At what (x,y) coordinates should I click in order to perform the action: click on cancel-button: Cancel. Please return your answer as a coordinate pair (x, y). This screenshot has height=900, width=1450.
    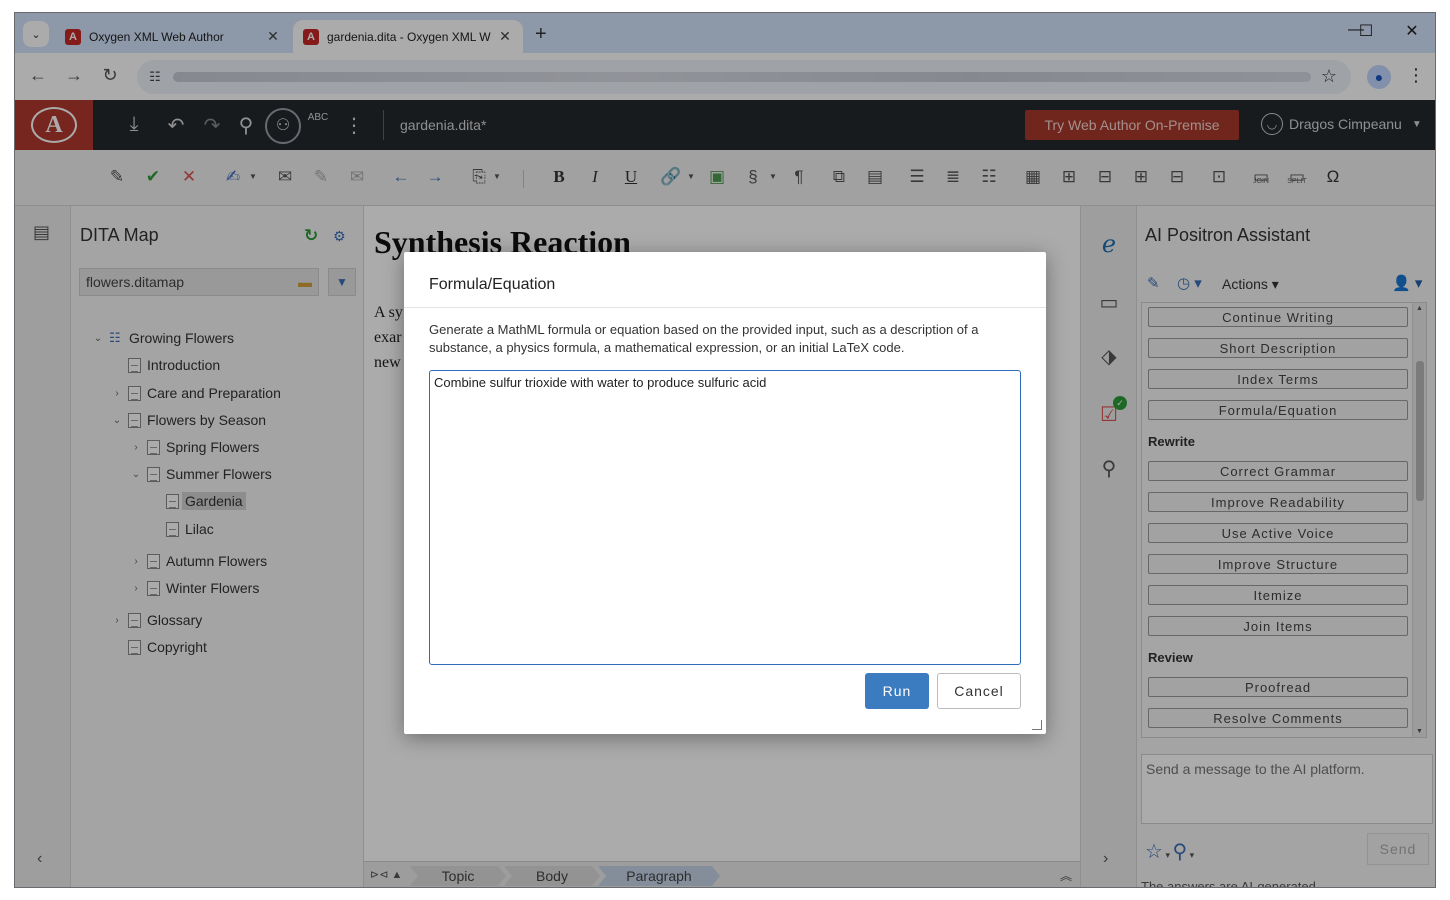
    Looking at the image, I should click on (979, 691).